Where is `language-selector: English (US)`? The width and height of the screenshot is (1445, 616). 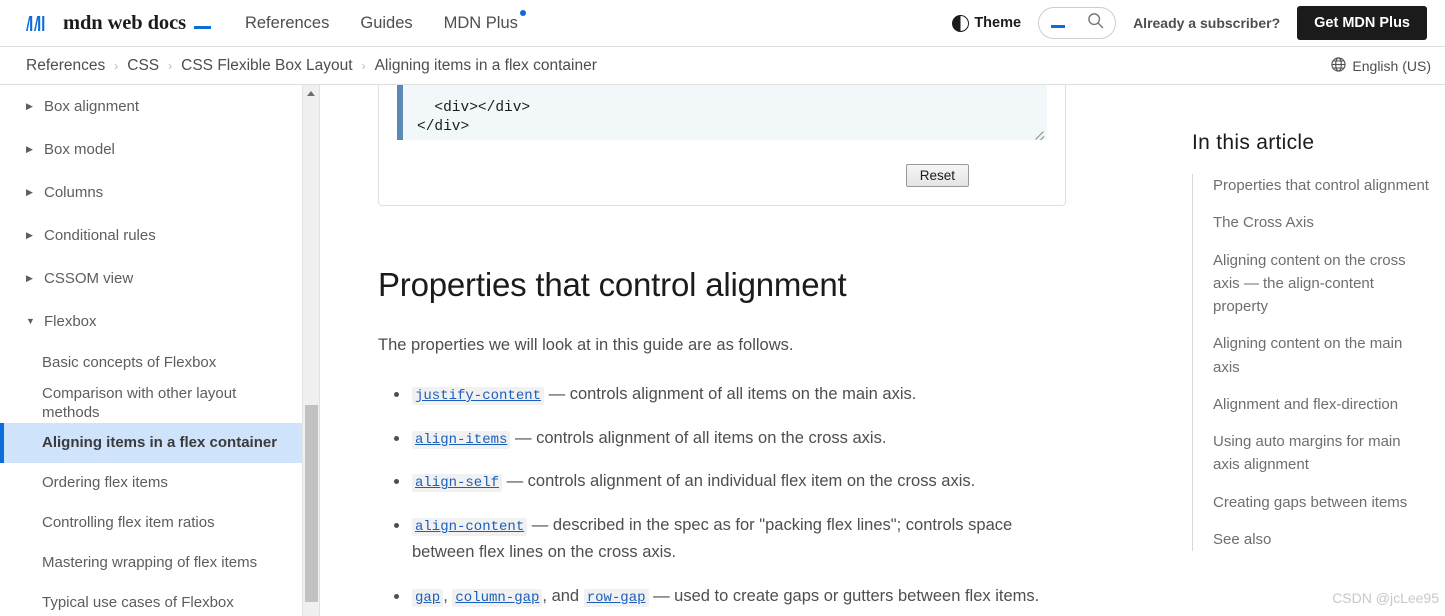 language-selector: English (US) is located at coordinates (1381, 65).